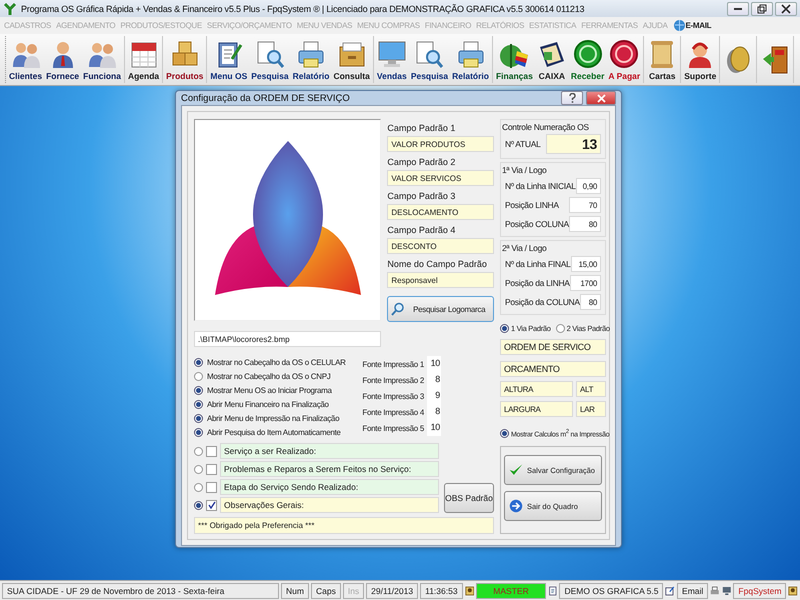  I want to click on toolbar-button: Receber, so click(587, 59).